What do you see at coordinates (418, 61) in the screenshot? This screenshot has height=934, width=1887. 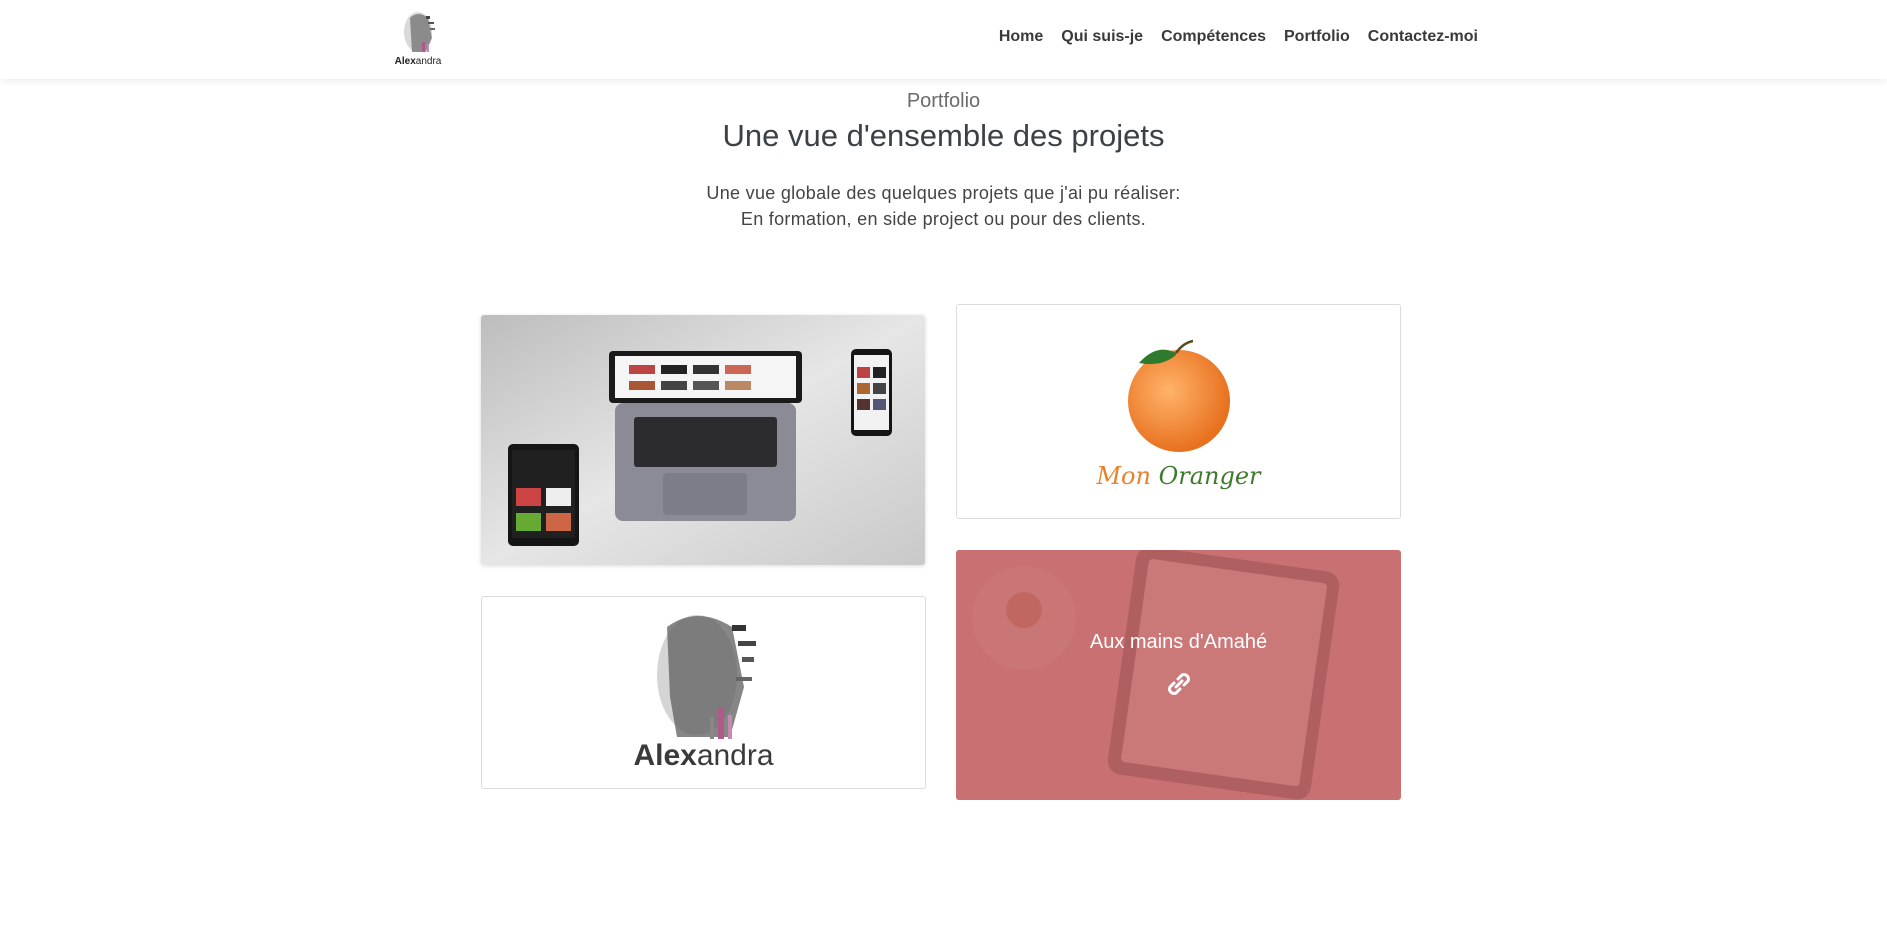 I see `logo-text: Alexandra` at bounding box center [418, 61].